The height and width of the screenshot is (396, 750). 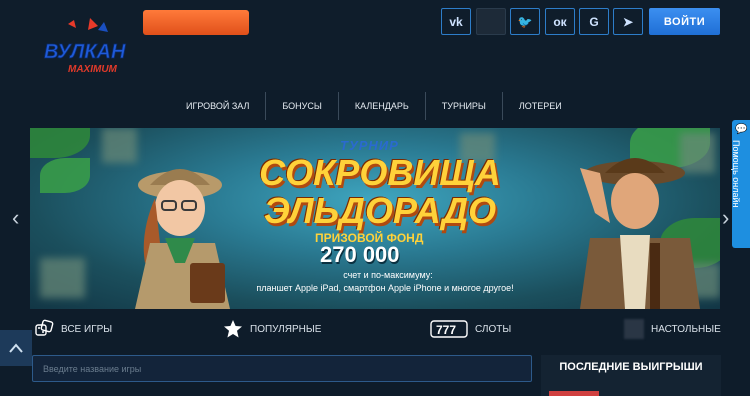 What do you see at coordinates (375, 329) in the screenshot?
I see `game-categories: ВСЕ ИГРЫ ПОПУЛЯРНЫЕ 777 СЛОТЫ НАСТОЛЬНЫЕ` at bounding box center [375, 329].